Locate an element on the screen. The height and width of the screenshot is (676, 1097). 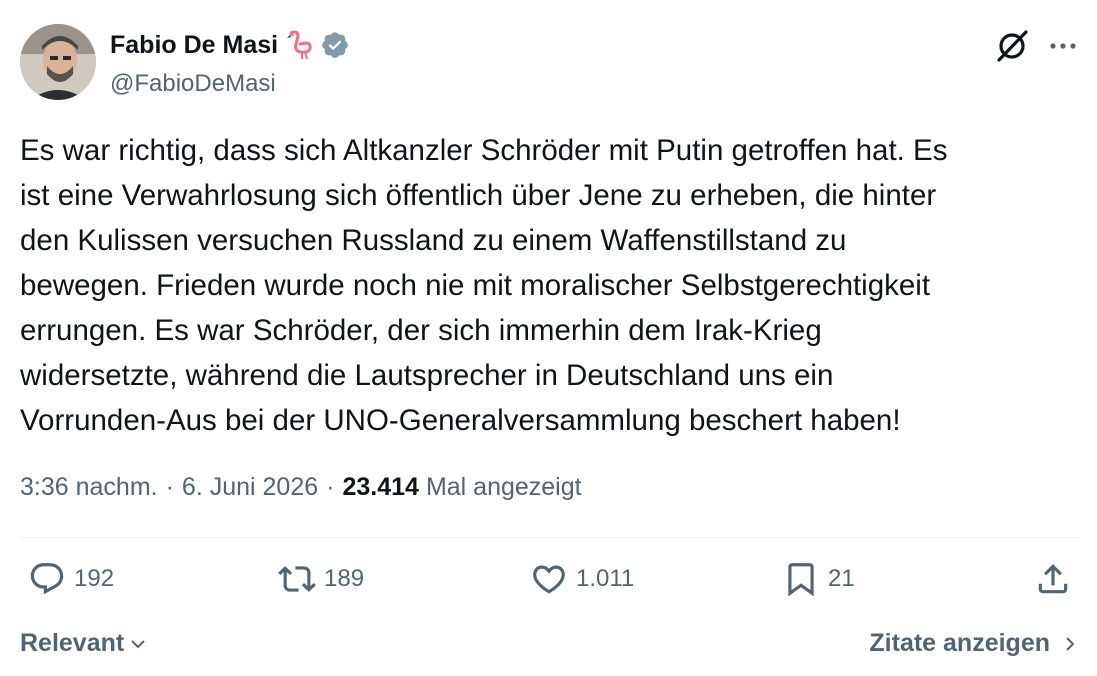
flamingo-icon is located at coordinates (299, 45).